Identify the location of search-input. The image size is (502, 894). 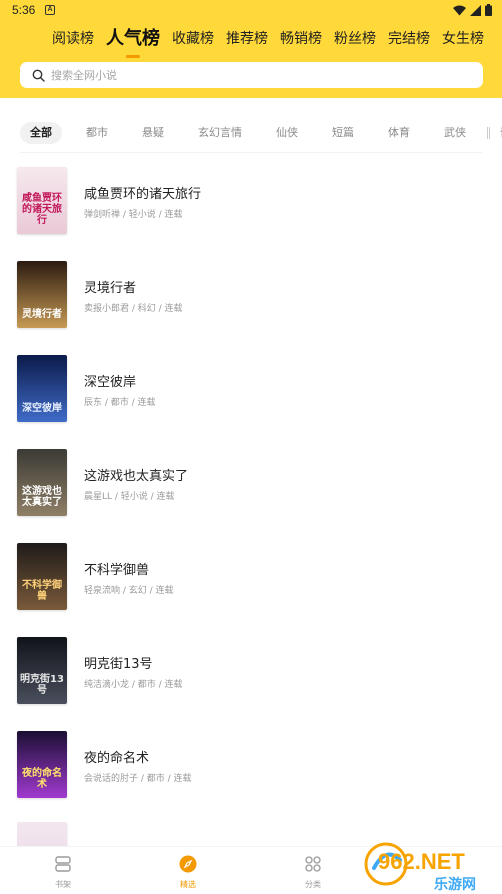
(251, 75).